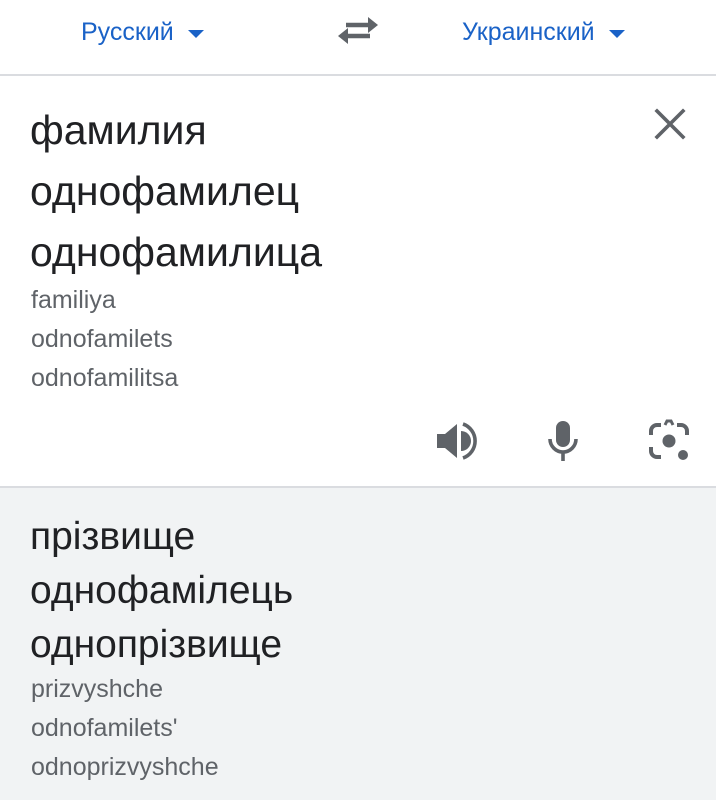  I want to click on source-transliteration: familiya odnofamilets odnofamilitsa, so click(105, 339).